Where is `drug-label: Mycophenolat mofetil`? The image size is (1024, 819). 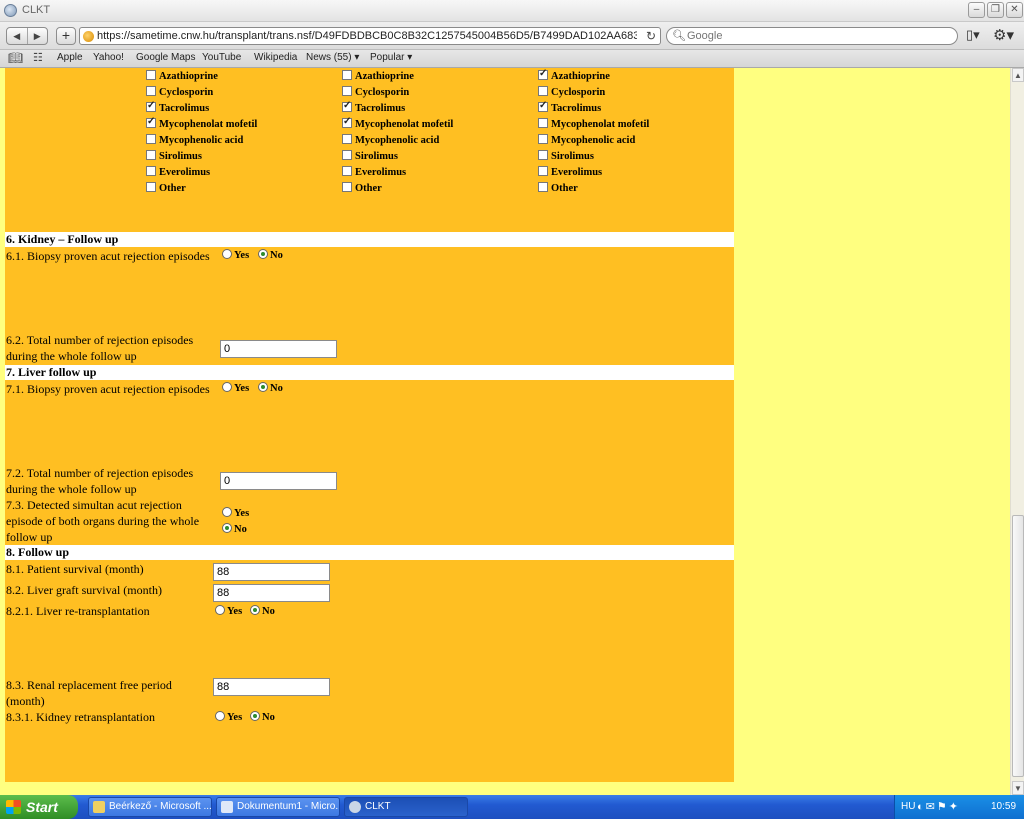 drug-label: Mycophenolat mofetil is located at coordinates (208, 124).